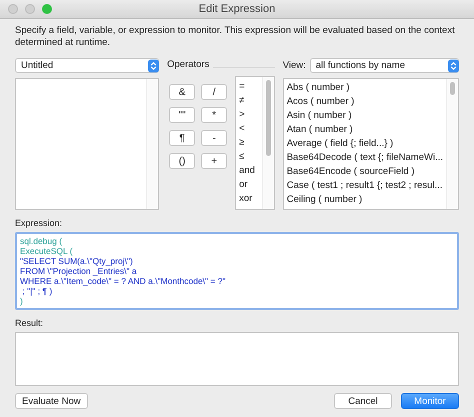  What do you see at coordinates (29, 323) in the screenshot?
I see `result-label: Result:` at bounding box center [29, 323].